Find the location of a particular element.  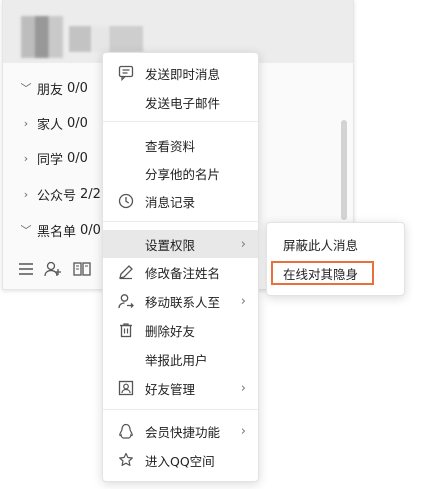

penguin-icon is located at coordinates (126, 431).